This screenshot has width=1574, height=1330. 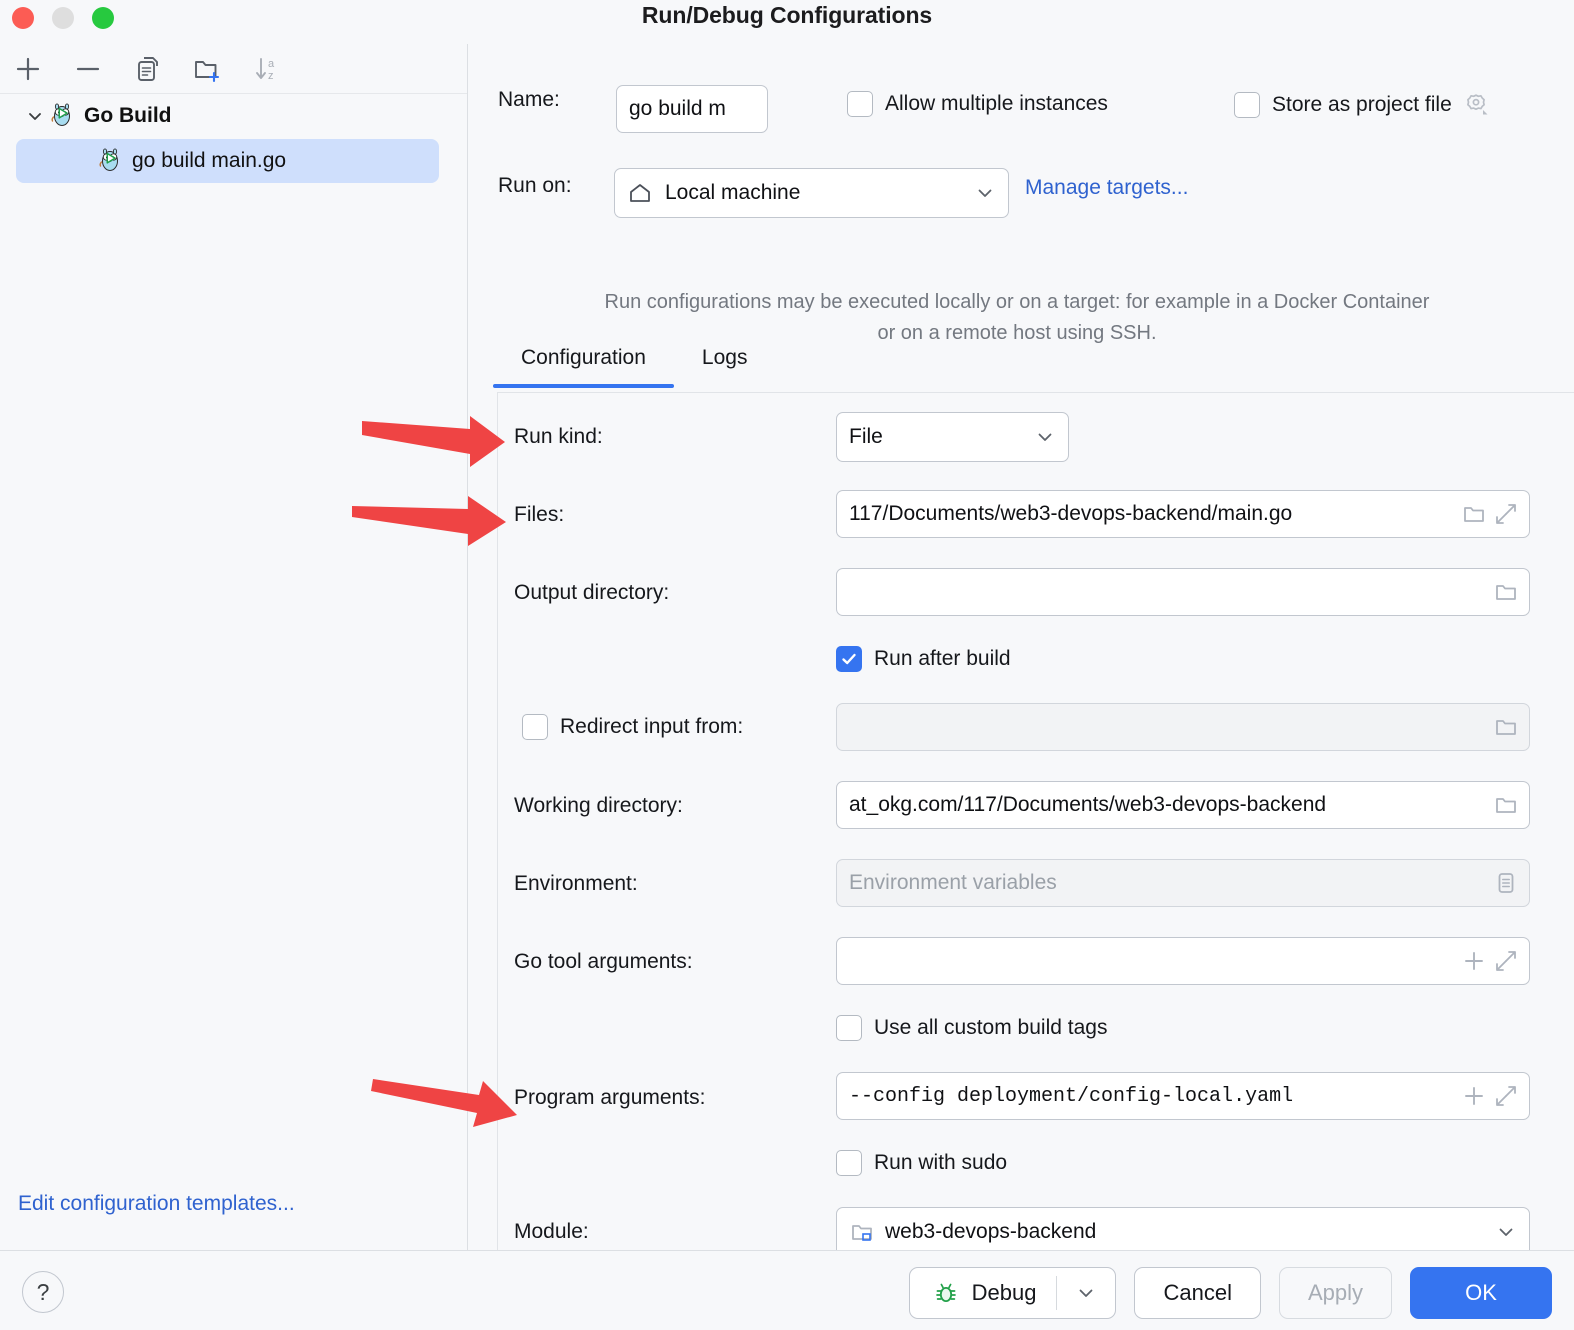 I want to click on redirect-input-label: Redirect input from:, so click(x=652, y=726).